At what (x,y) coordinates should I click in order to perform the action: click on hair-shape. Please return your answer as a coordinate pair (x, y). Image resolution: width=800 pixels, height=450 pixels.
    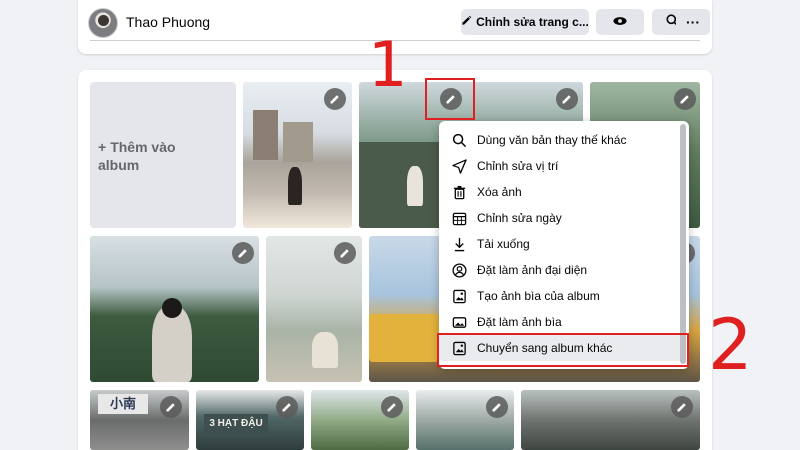
    Looking at the image, I should click on (172, 308).